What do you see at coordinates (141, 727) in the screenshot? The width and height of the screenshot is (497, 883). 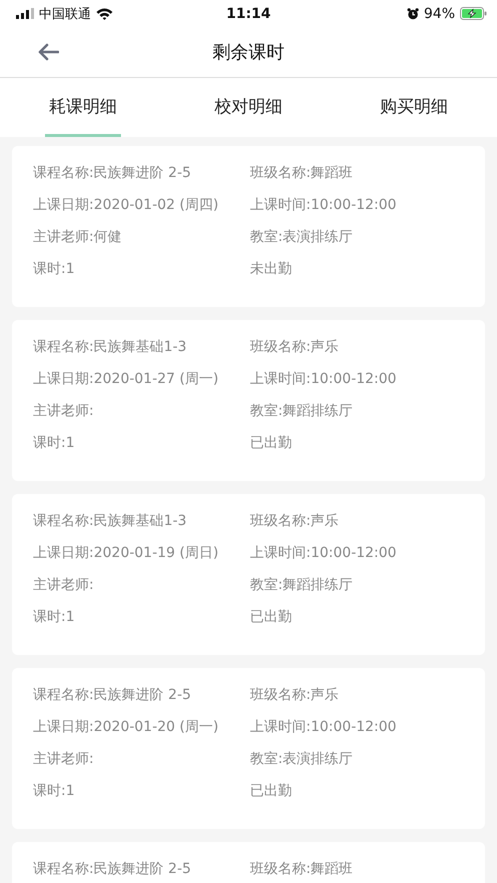 I see `record-field: 上课日期:2020-01-20 (周一)` at bounding box center [141, 727].